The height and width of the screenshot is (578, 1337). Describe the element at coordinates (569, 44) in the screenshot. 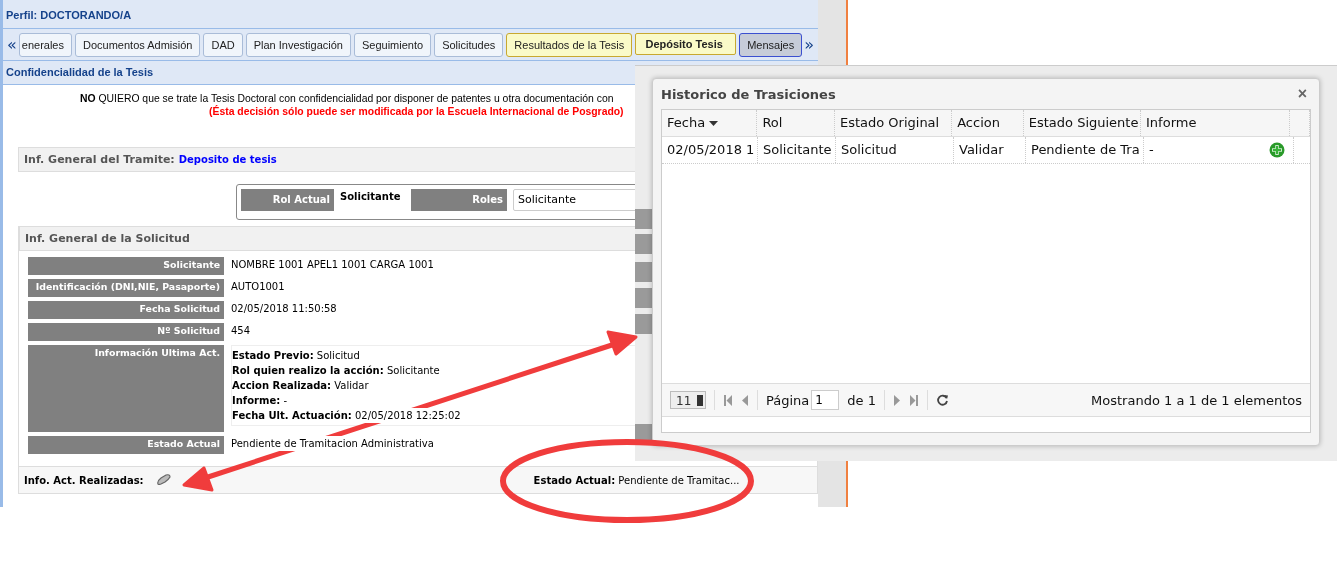

I see `tab: Resultados de la Tesis` at that location.